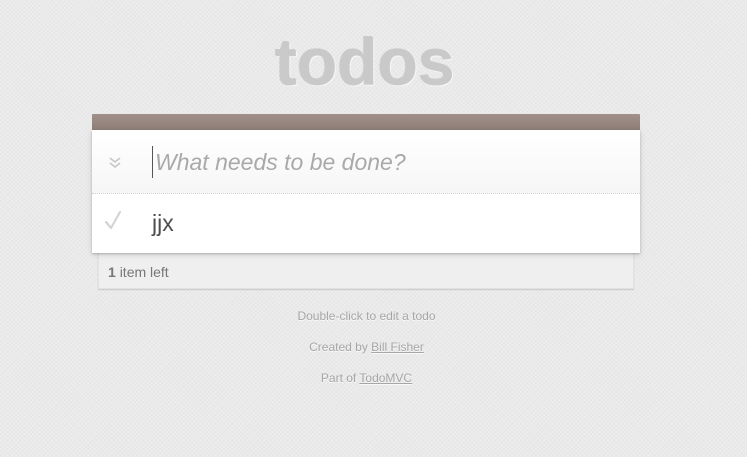  I want to click on todo-item: jjx, so click(366, 223).